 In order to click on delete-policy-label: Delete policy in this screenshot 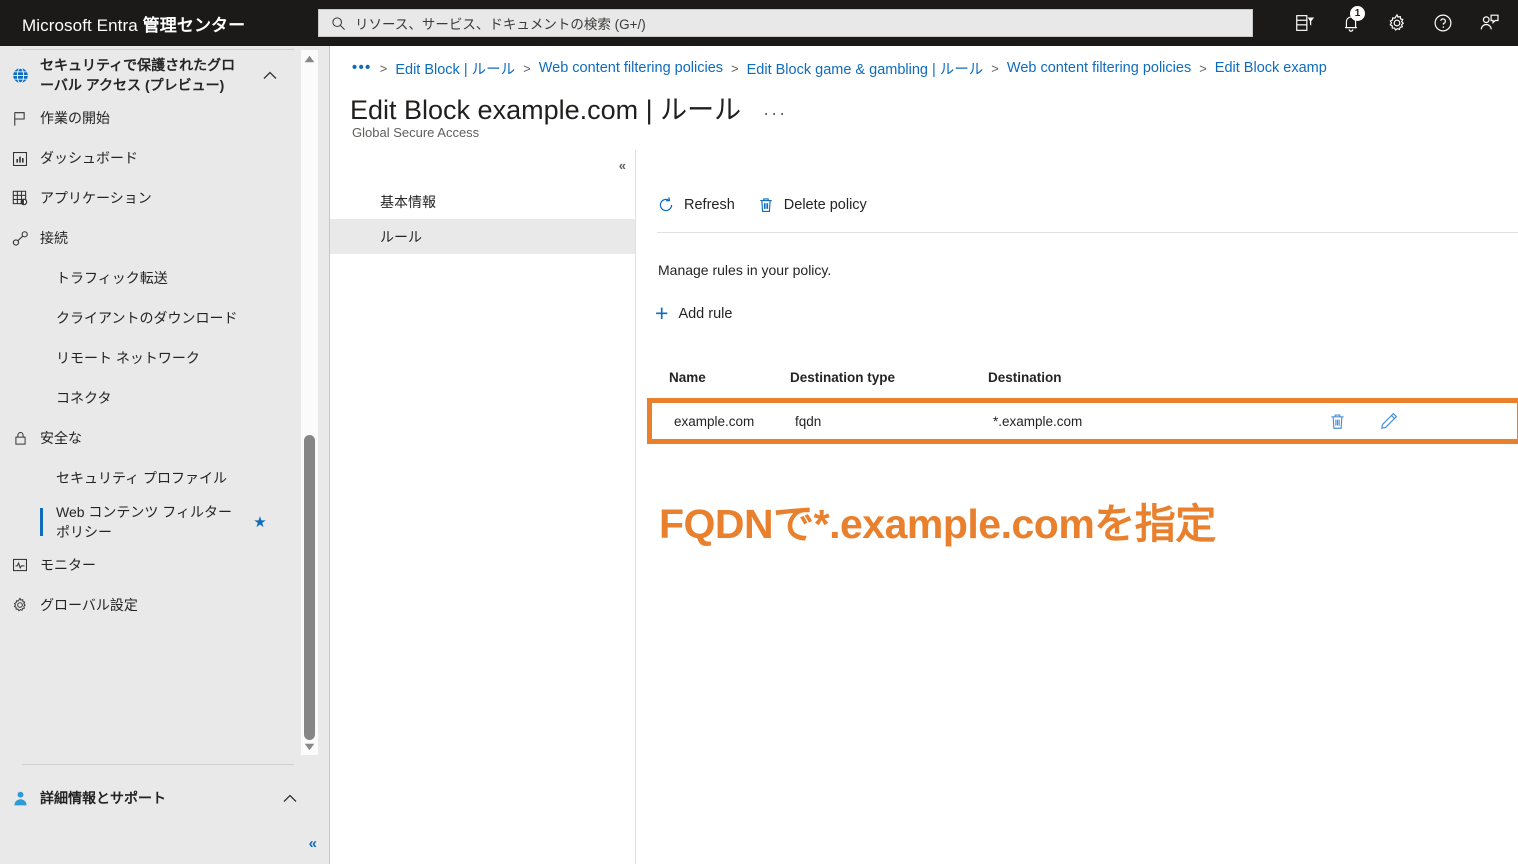, I will do `click(825, 205)`.